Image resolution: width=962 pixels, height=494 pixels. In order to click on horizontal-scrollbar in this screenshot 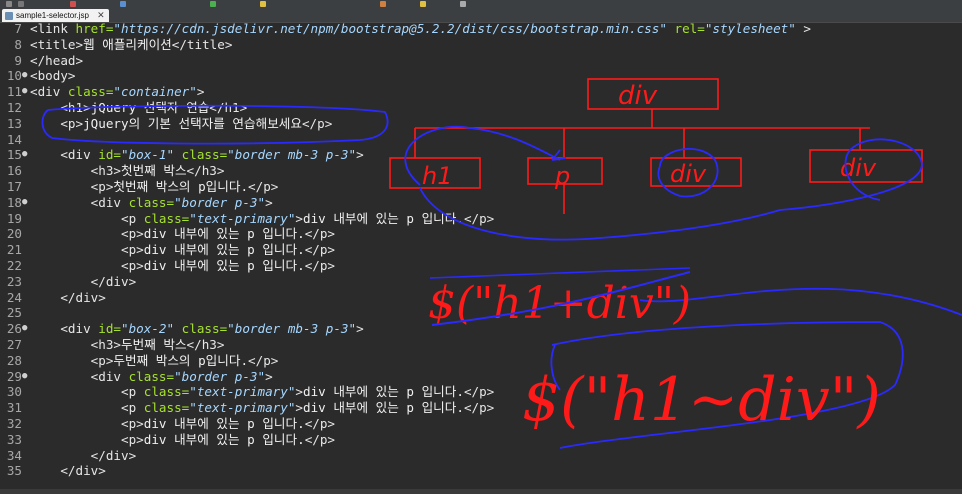, I will do `click(481, 491)`.